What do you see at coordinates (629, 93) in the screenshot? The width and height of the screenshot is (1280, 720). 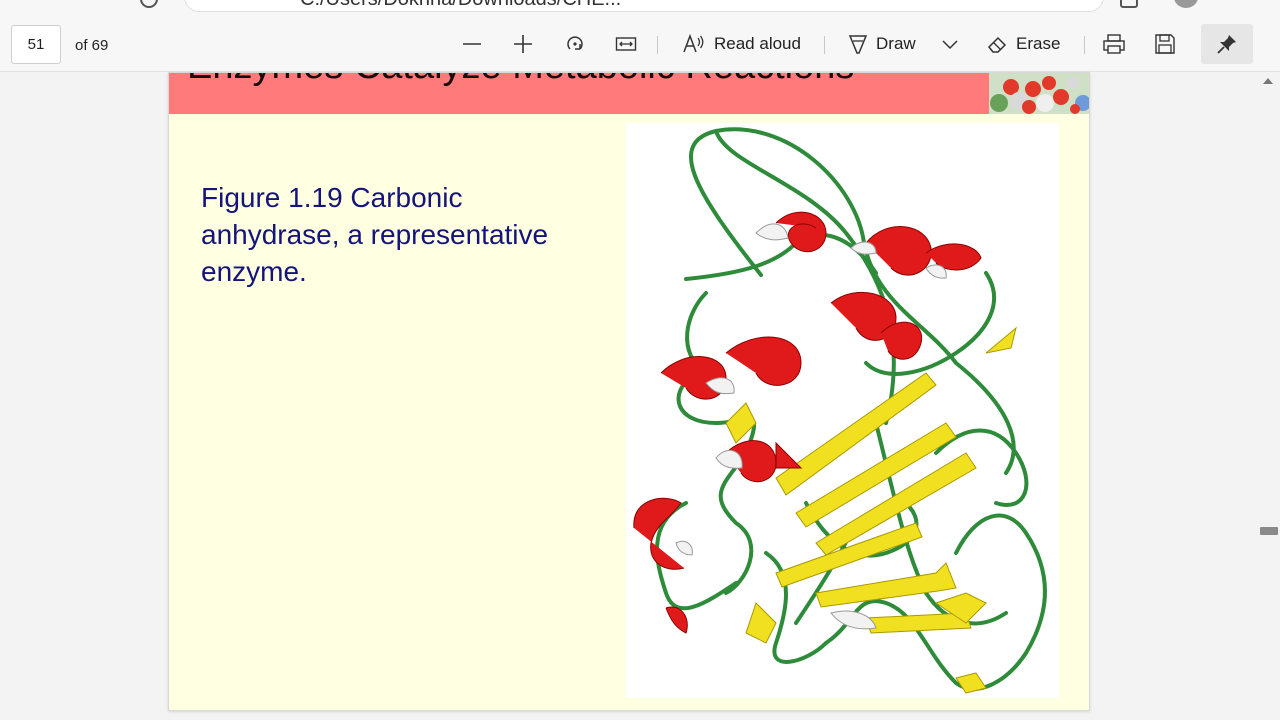 I see `slide-header: Enzymes Catalyze Metabolic Reactions` at bounding box center [629, 93].